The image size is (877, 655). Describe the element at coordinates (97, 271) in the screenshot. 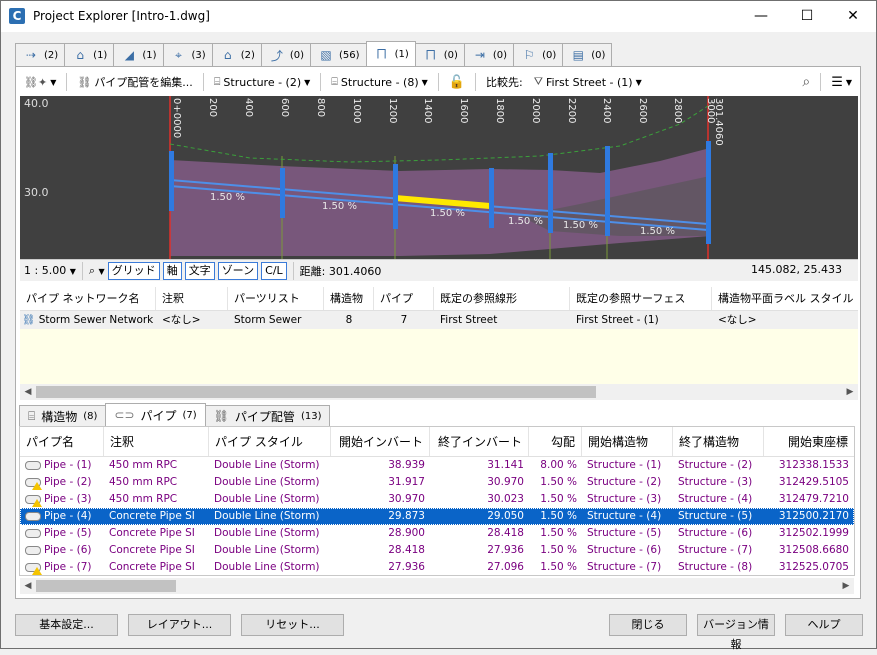

I see `zoom-dropdown: ⌕ ▼` at that location.